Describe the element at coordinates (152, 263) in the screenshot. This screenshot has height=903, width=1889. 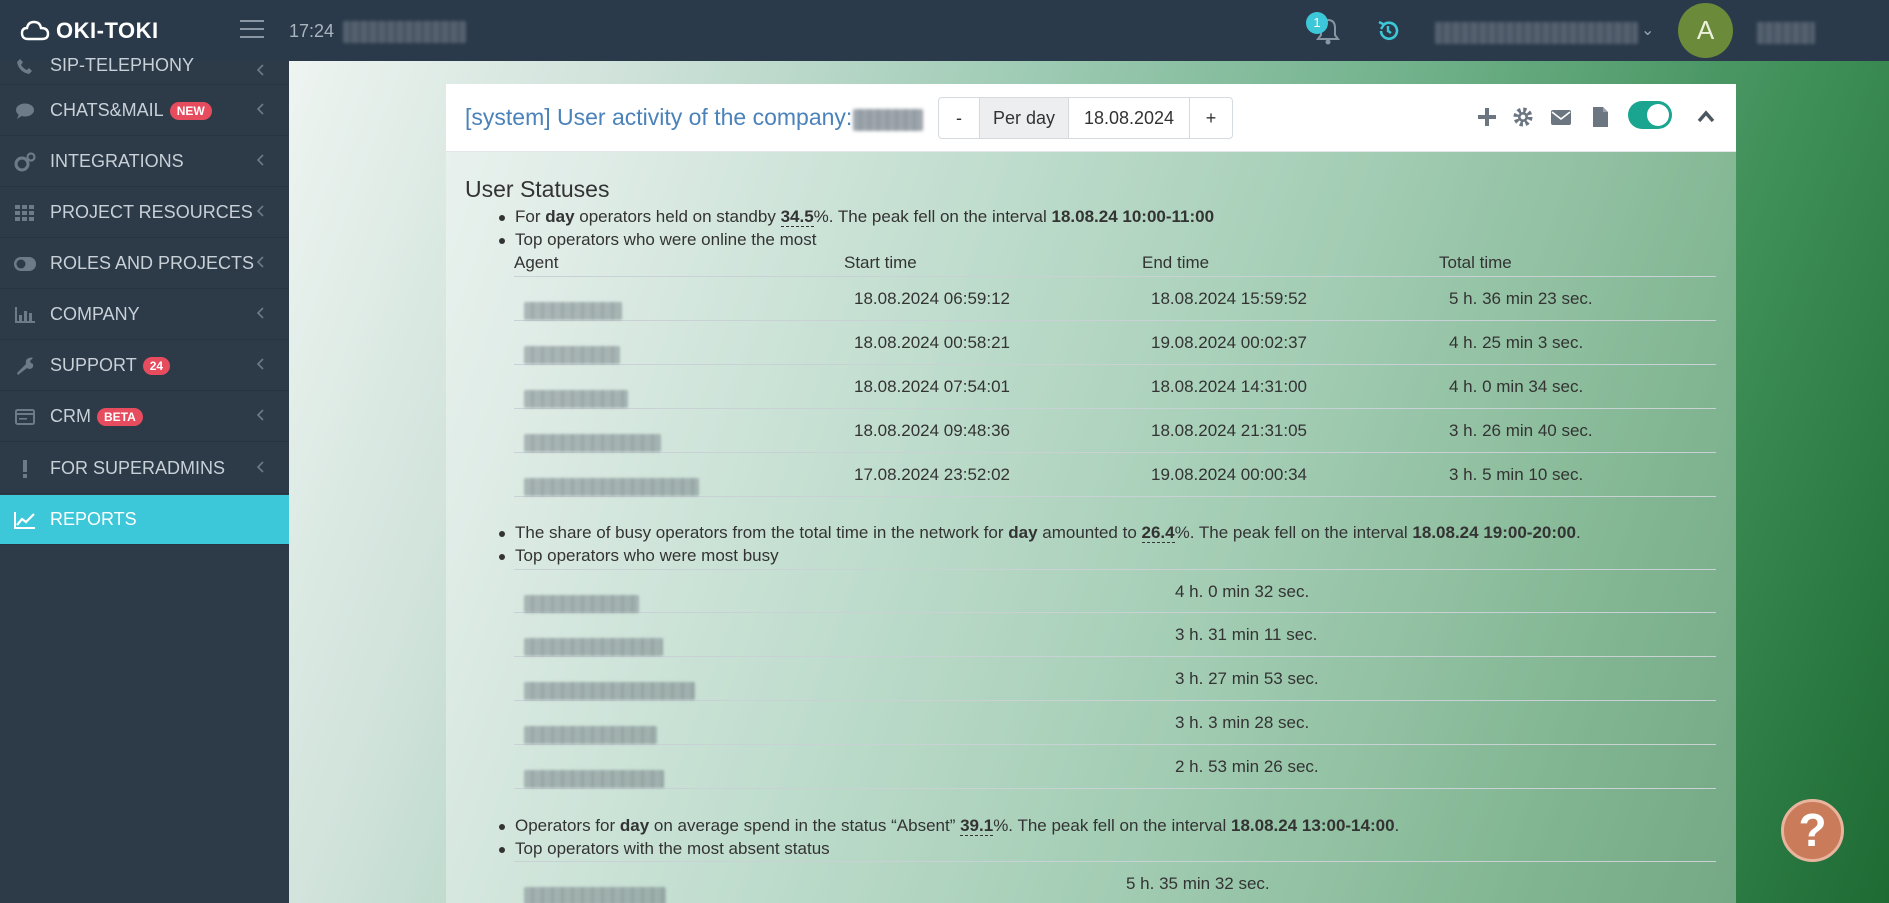
I see `sidebar-item-label: ROLES AND PROJECTS` at that location.